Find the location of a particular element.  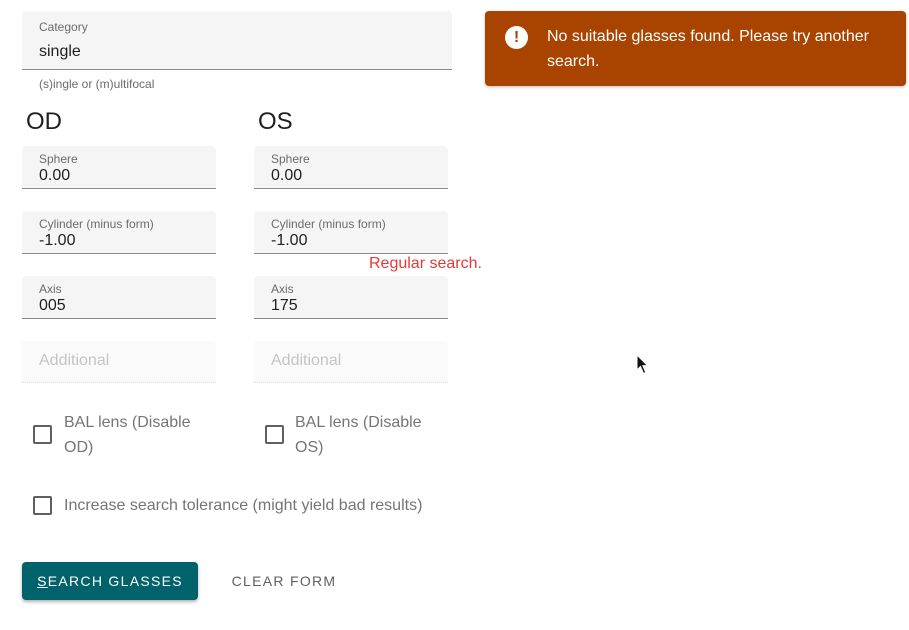

od-additional-placeholder: Additional is located at coordinates (74, 360).